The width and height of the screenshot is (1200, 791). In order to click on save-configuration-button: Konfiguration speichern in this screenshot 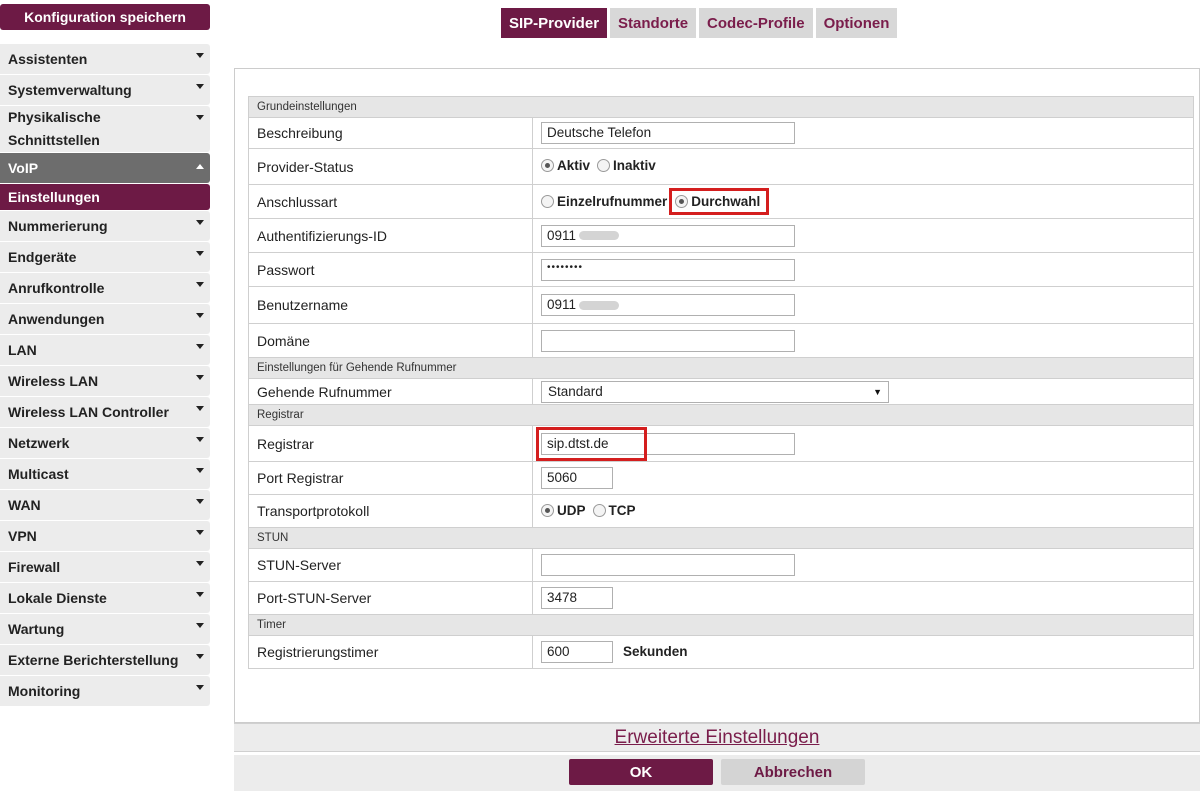, I will do `click(105, 17)`.